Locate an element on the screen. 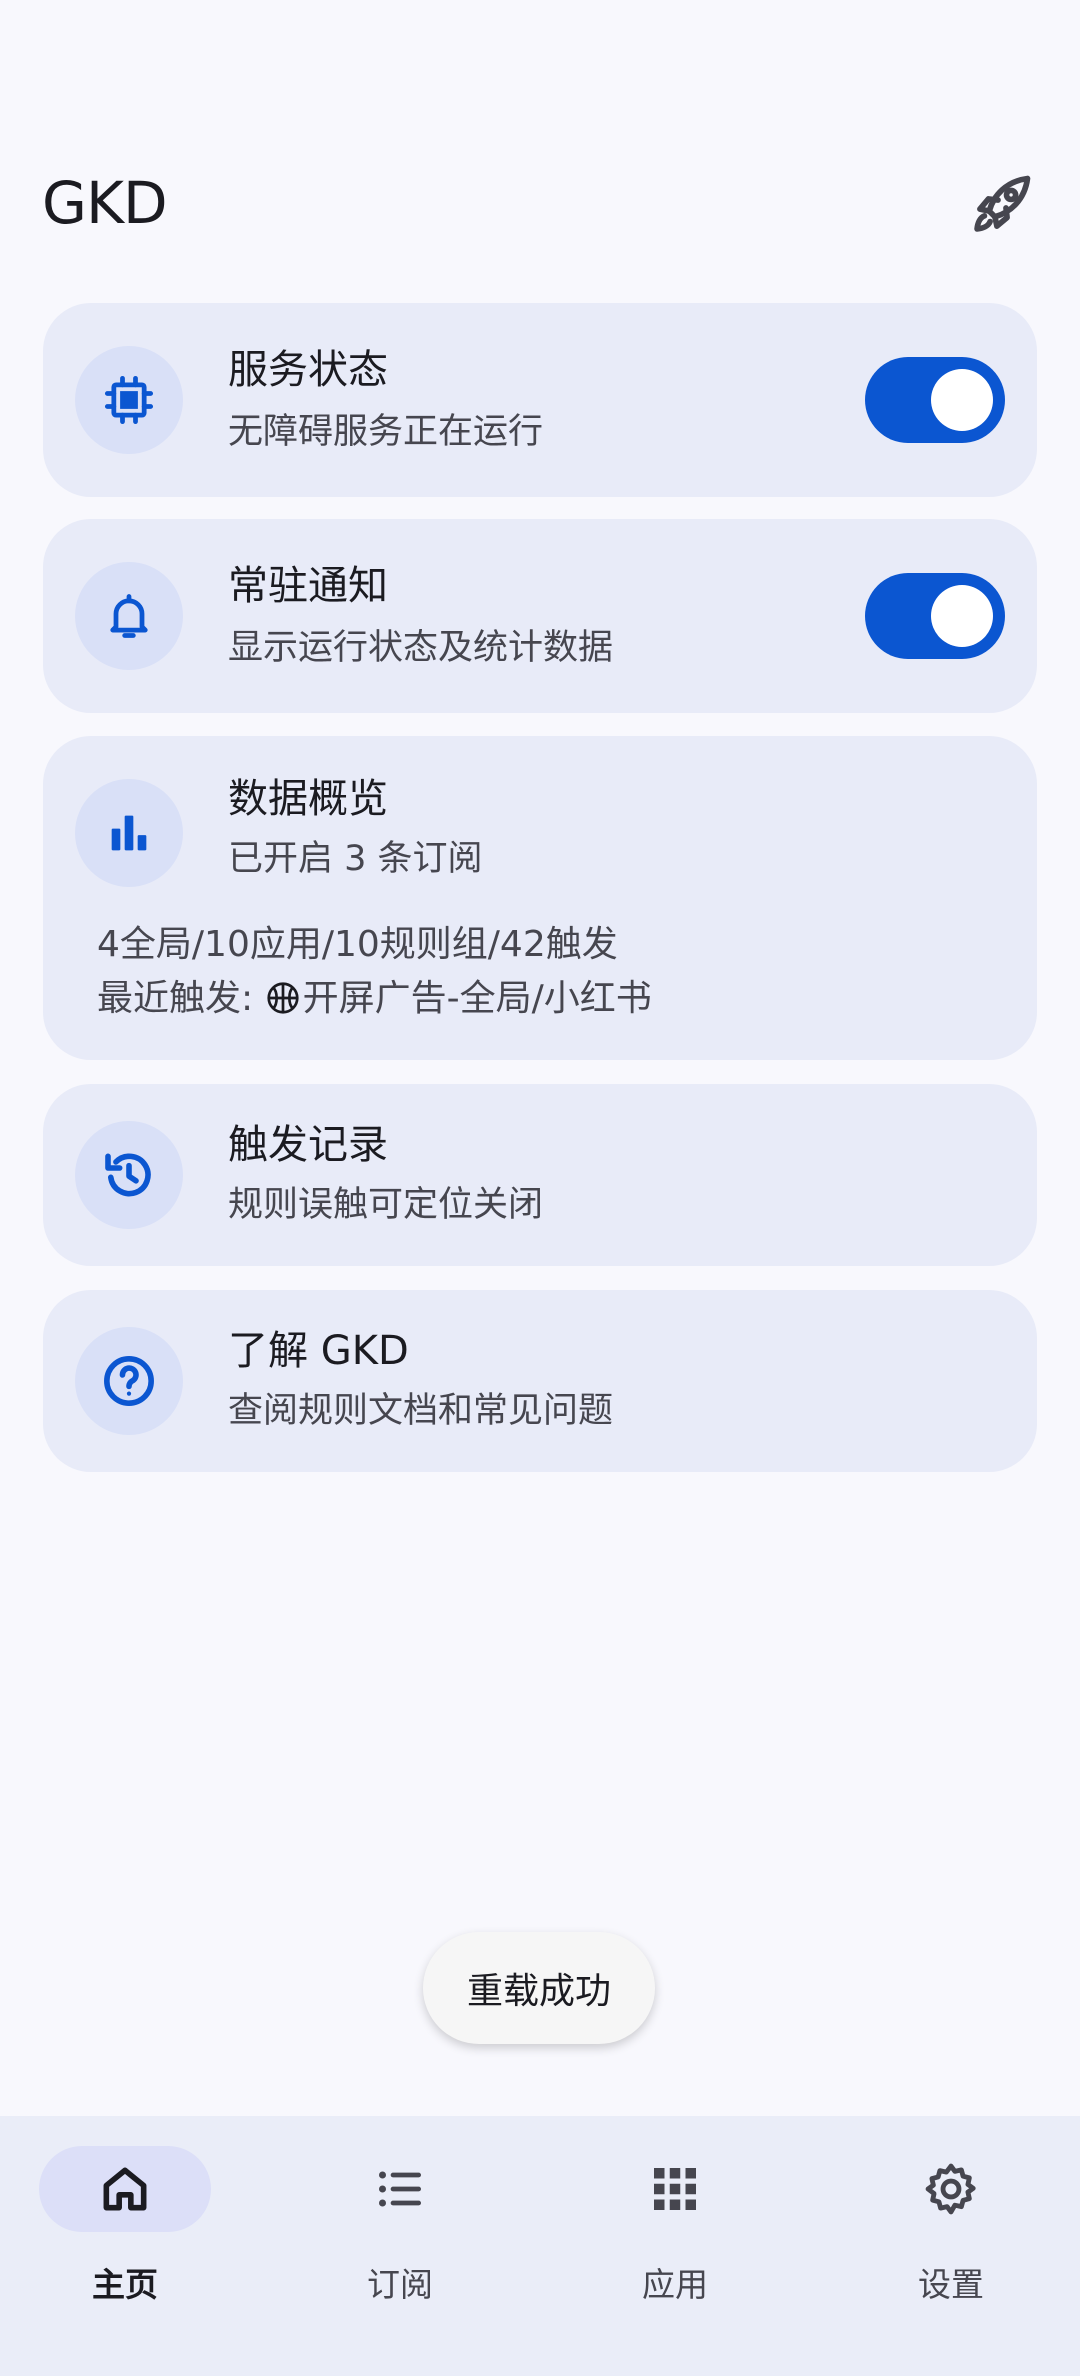 Image resolution: width=1080 pixels, height=2376 pixels. bell-icon is located at coordinates (129, 616).